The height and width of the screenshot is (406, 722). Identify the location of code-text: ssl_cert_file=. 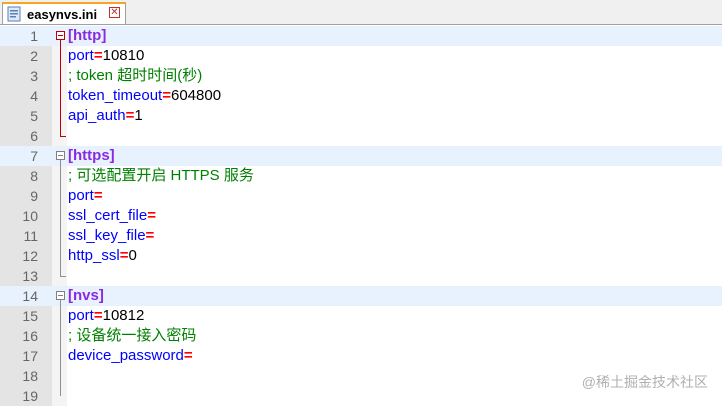
(112, 216).